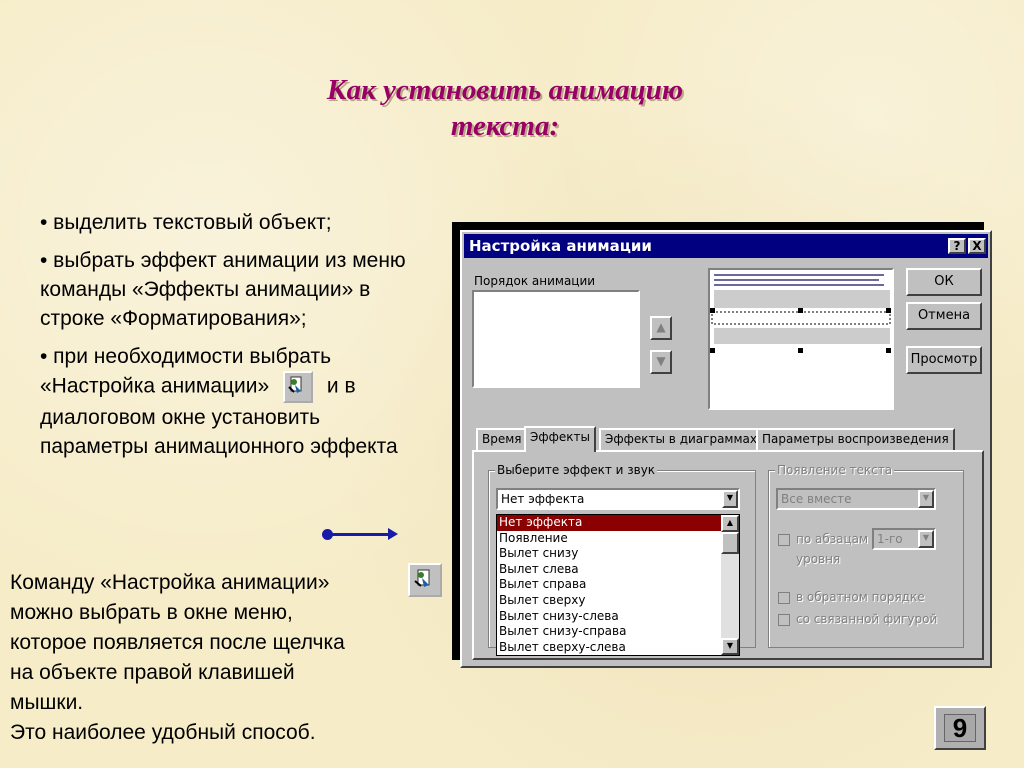 This screenshot has width=1024, height=768. What do you see at coordinates (543, 499) in the screenshot?
I see `effect-select-value: Нет эффекта` at bounding box center [543, 499].